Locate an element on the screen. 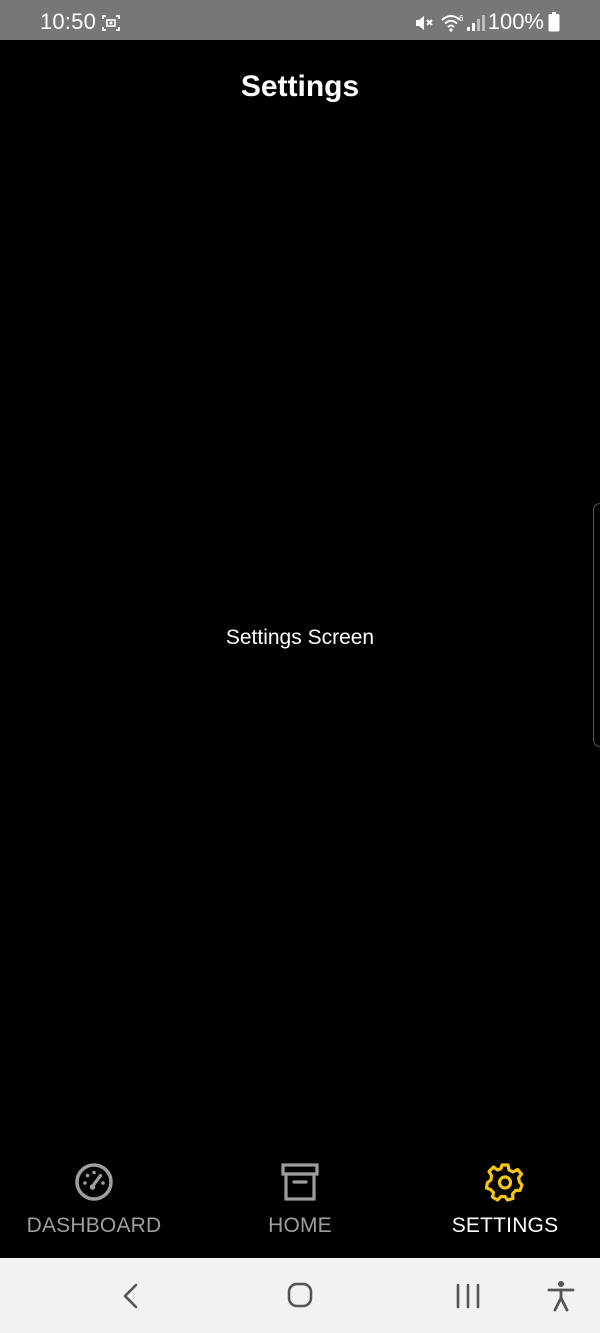 This screenshot has width=600, height=1333. screen-content-text: Settings Screen is located at coordinates (300, 637).